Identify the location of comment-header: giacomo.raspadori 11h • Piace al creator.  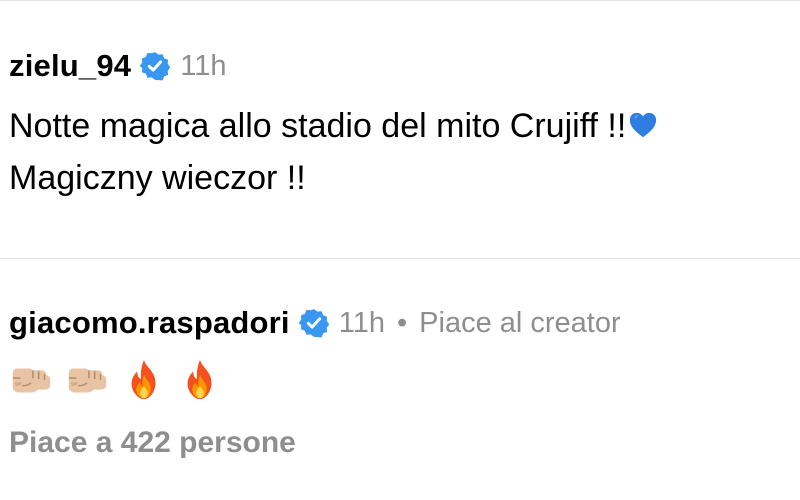
(315, 323).